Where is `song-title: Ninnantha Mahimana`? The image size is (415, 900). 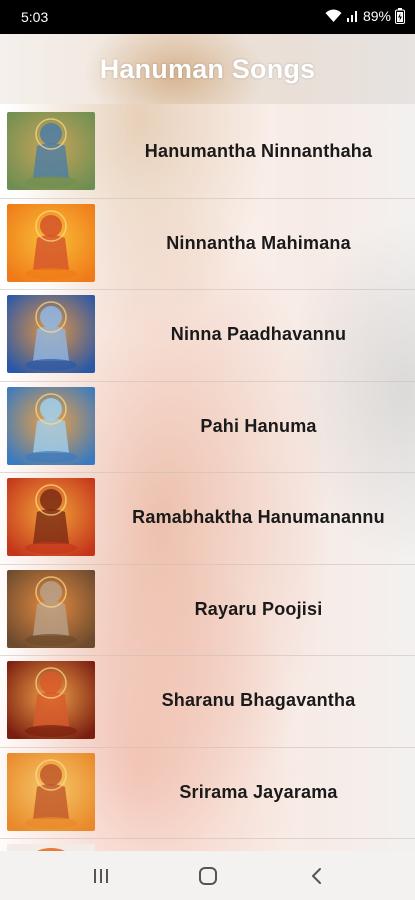
song-title: Ninnantha Mahimana is located at coordinates (258, 242).